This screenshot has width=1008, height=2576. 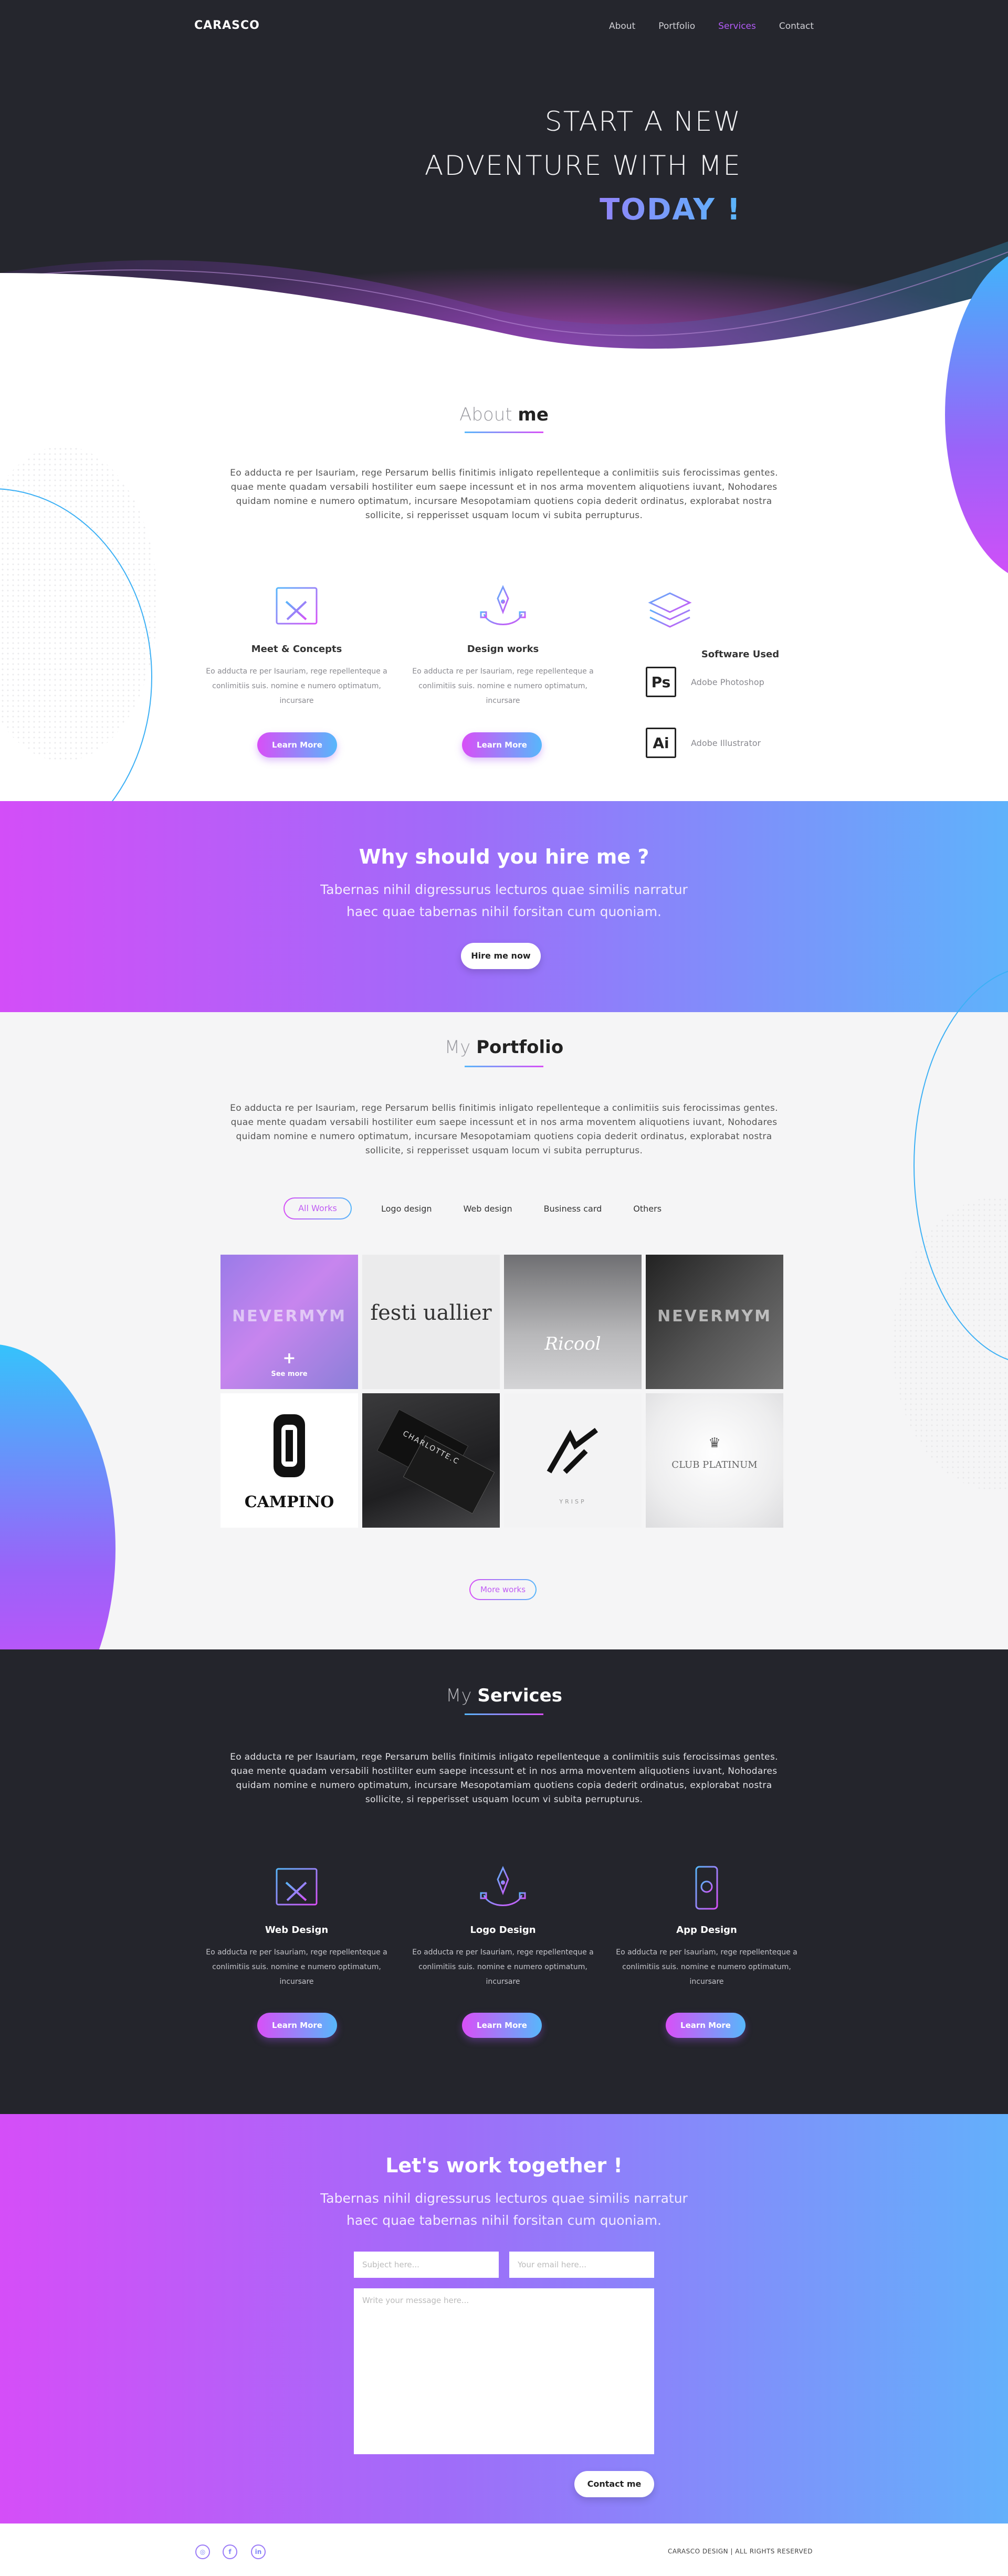 I want to click on mobile-app-icon, so click(x=706, y=1888).